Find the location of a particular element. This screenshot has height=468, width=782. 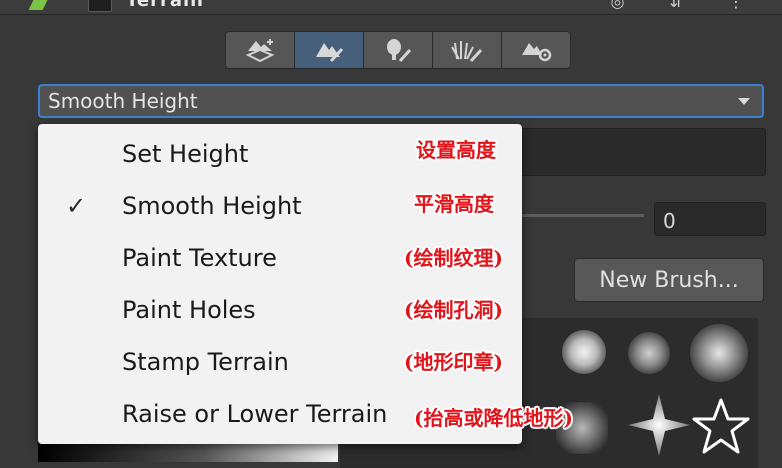

paint-trees-icon is located at coordinates (399, 51).